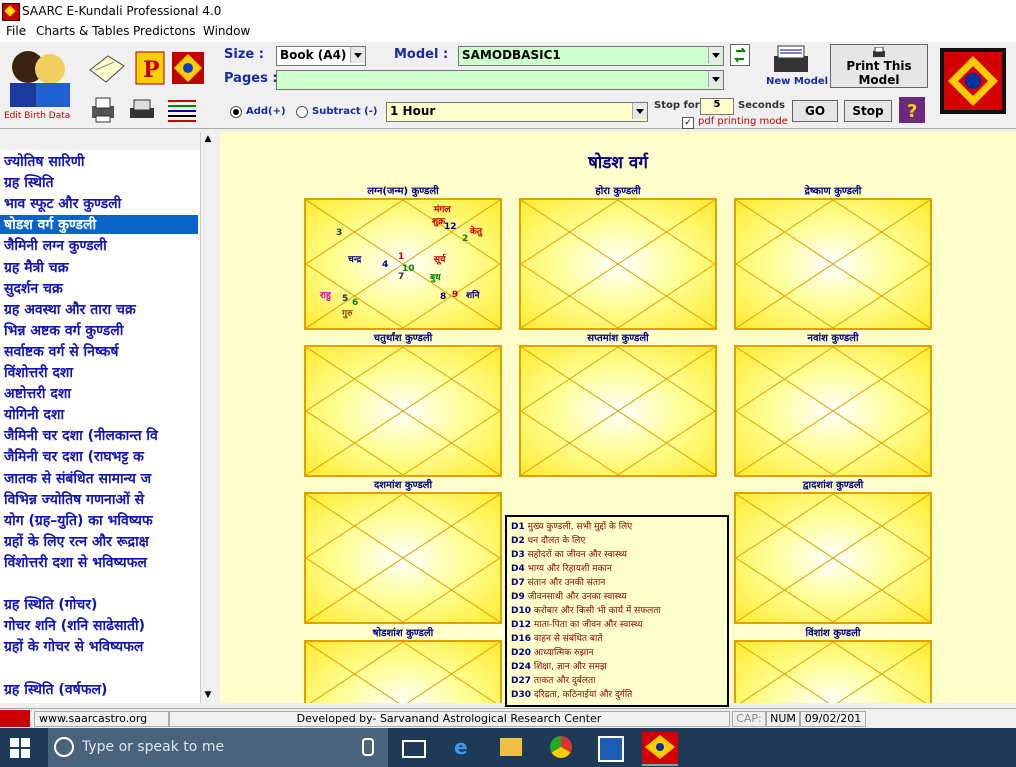  What do you see at coordinates (518, 555) in the screenshot?
I see `legend-code: D3` at bounding box center [518, 555].